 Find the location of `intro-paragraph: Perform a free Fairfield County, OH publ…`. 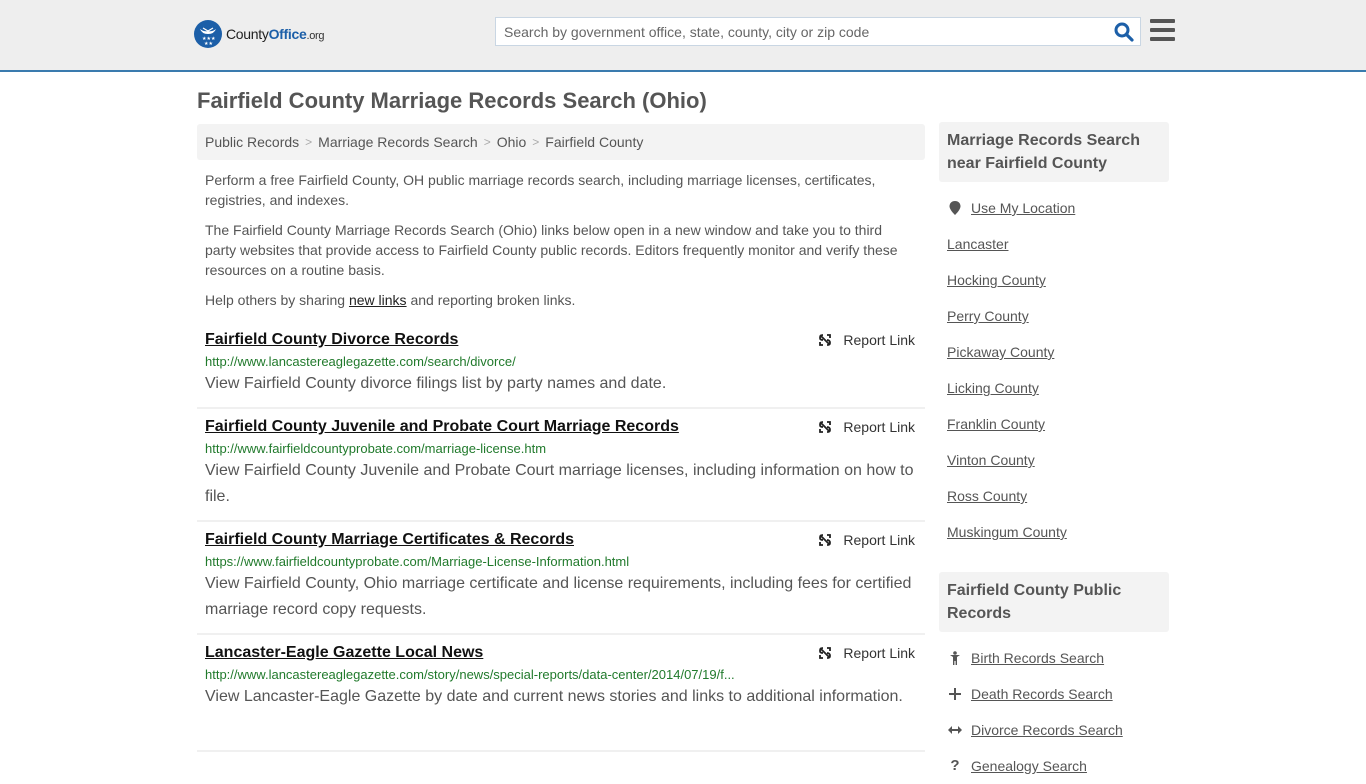

intro-paragraph: Perform a free Fairfield County, OH publ… is located at coordinates (540, 190).